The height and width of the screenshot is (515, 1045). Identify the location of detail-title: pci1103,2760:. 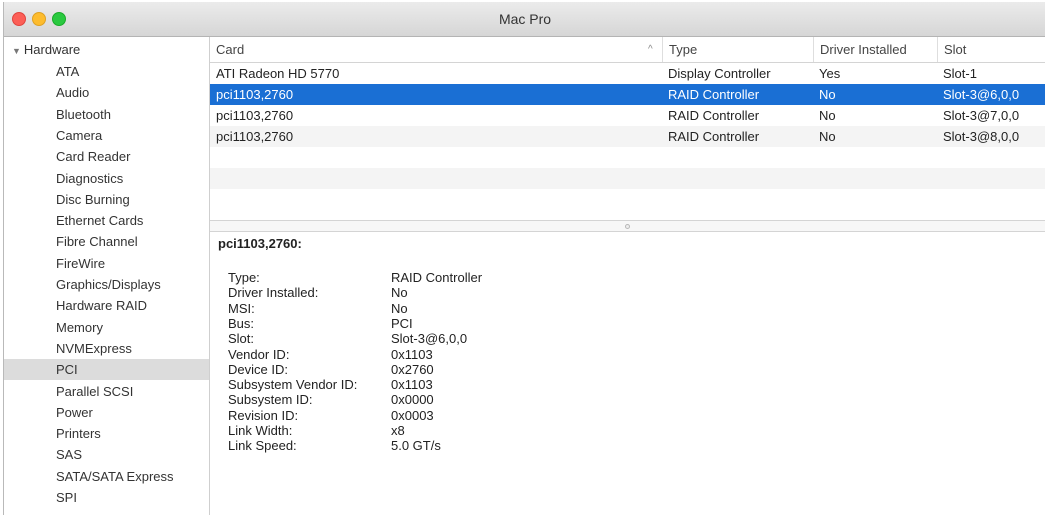
(260, 243).